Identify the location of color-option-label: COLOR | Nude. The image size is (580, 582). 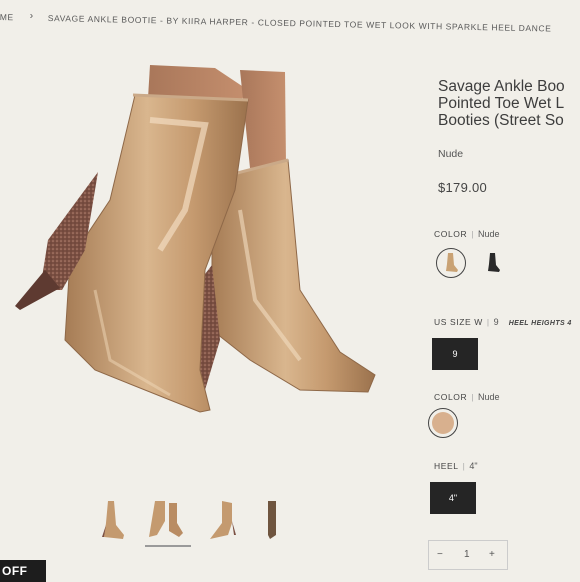
(467, 234).